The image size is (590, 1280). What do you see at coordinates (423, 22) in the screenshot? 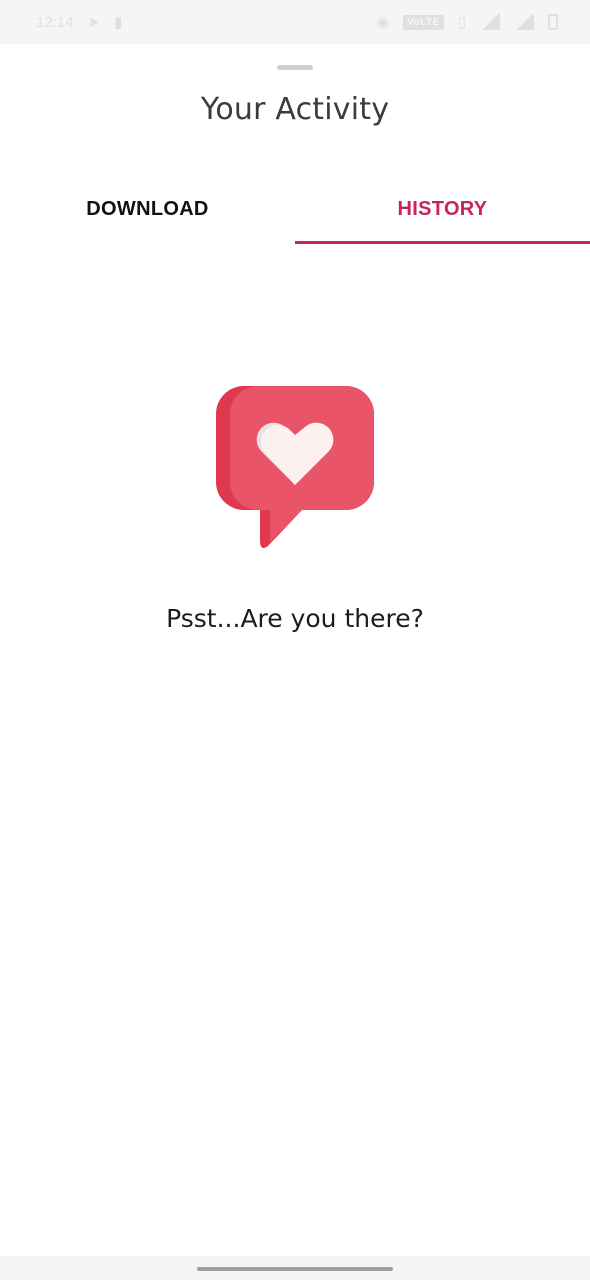
I see `volte-icon: VoLTE` at bounding box center [423, 22].